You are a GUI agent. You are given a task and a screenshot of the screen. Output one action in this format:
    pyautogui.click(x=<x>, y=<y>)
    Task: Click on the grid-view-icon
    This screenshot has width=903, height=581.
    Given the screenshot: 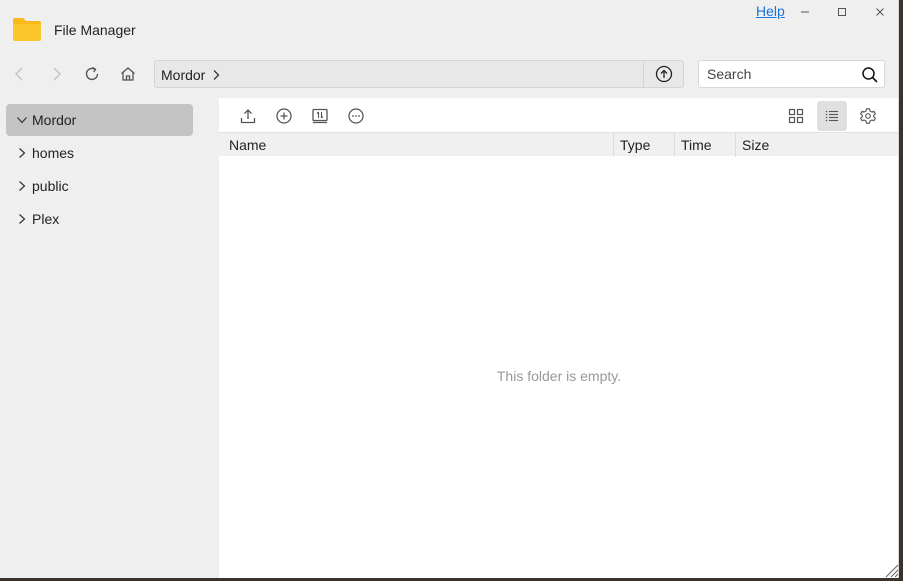 What is the action you would take?
    pyautogui.click(x=796, y=116)
    